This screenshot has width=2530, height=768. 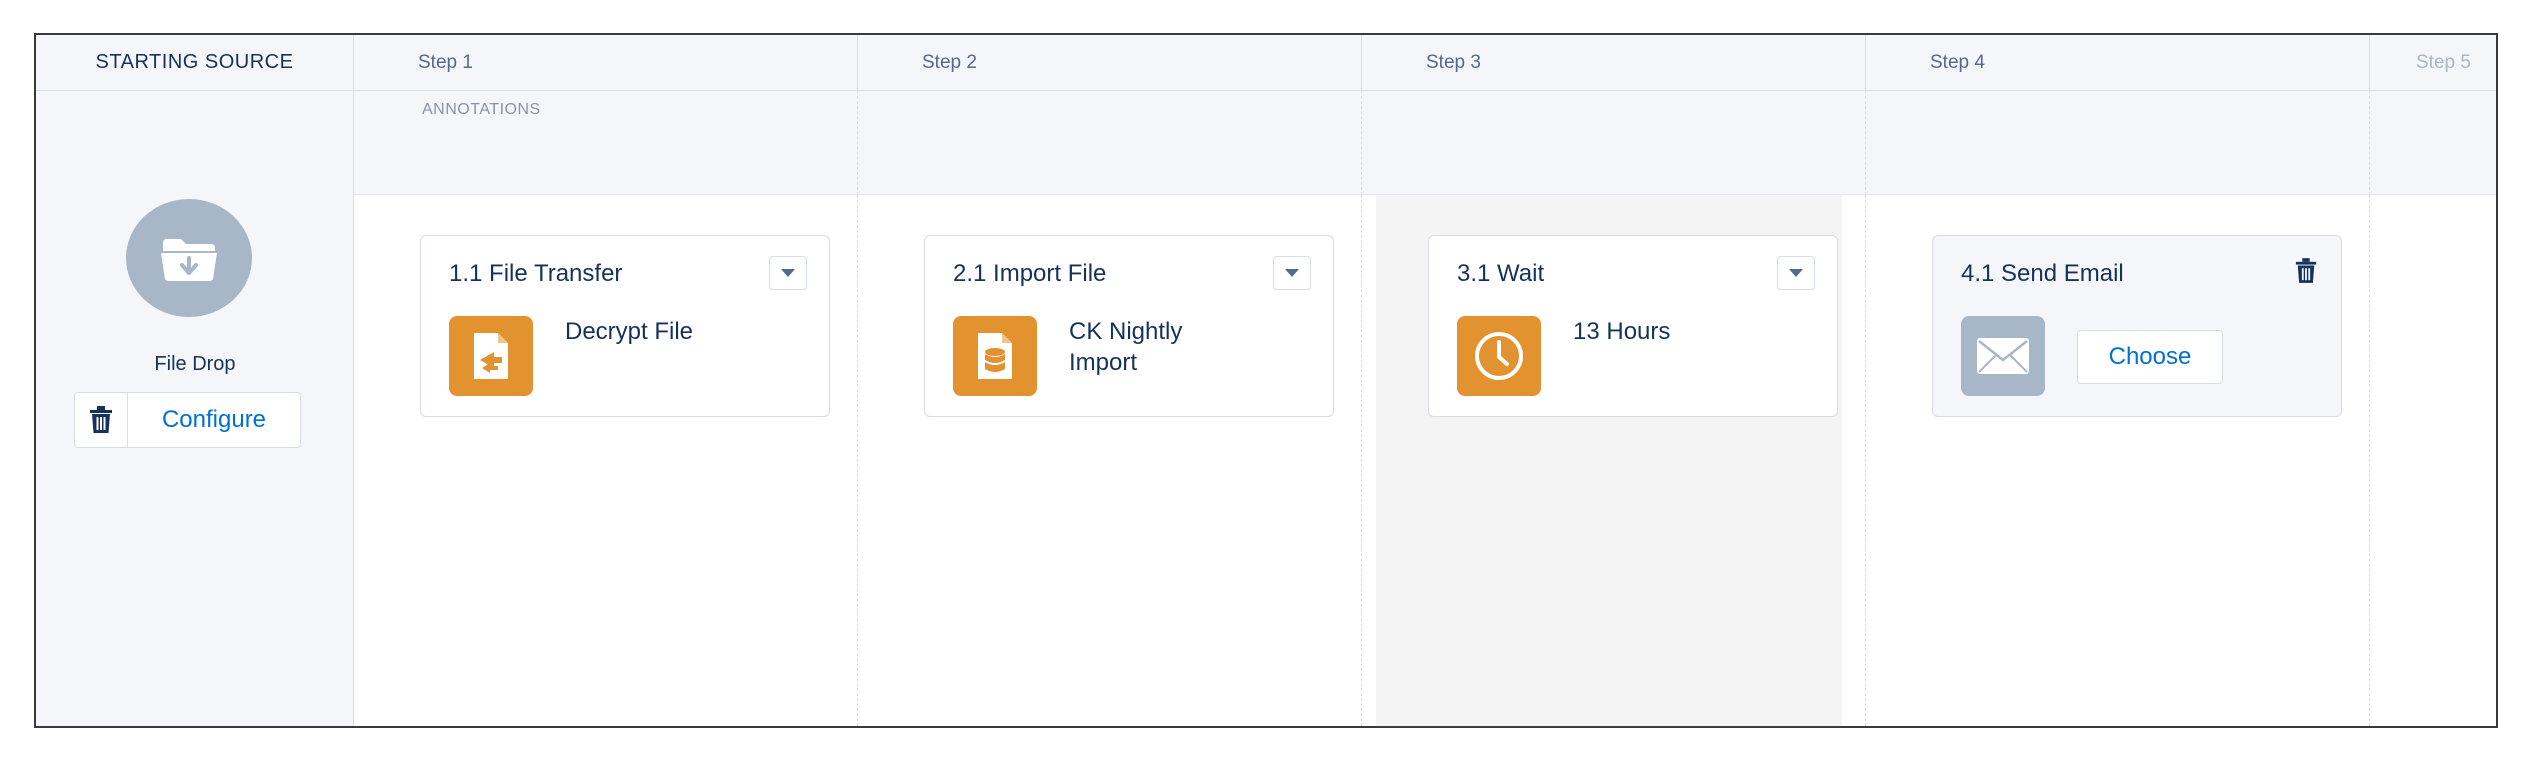 I want to click on activity-card-1-1: 1.1 File Transfer Decrypt File, so click(x=625, y=326).